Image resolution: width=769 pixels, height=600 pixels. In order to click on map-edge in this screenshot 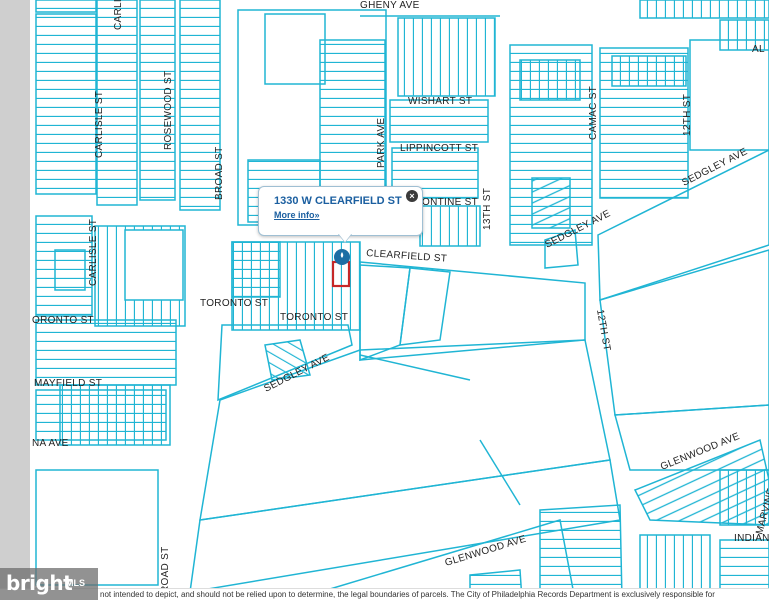, I will do `click(15, 300)`.